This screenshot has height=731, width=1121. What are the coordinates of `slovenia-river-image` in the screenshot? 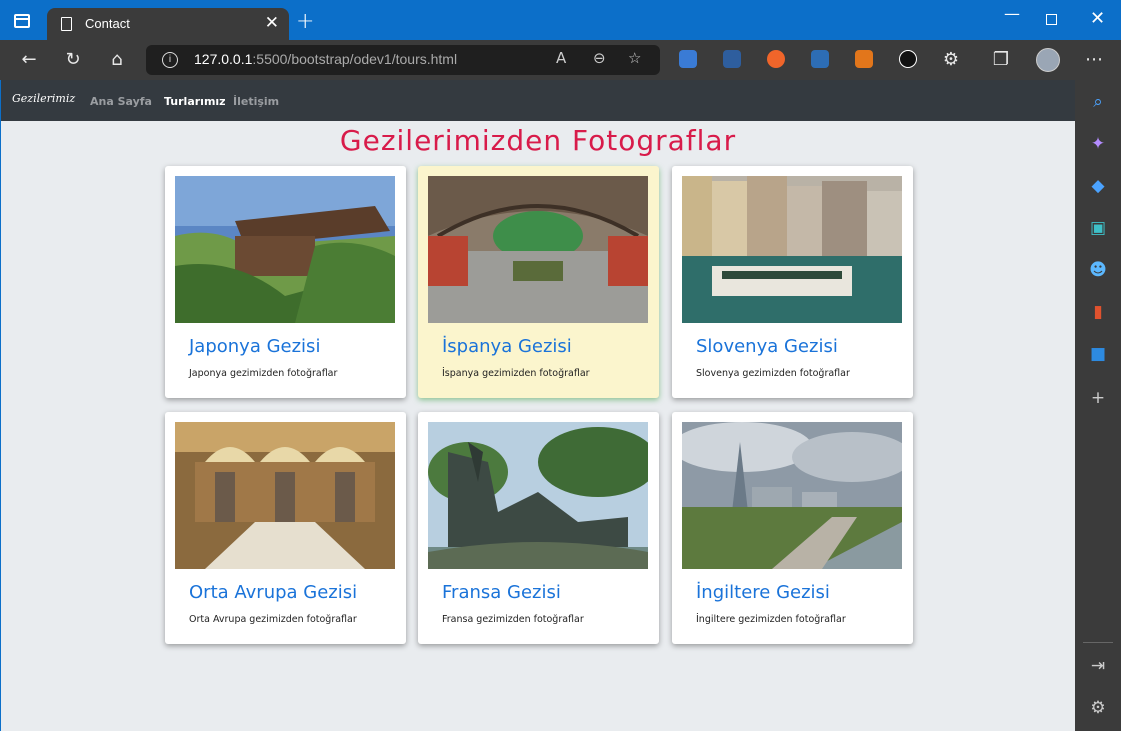 It's located at (792, 249).